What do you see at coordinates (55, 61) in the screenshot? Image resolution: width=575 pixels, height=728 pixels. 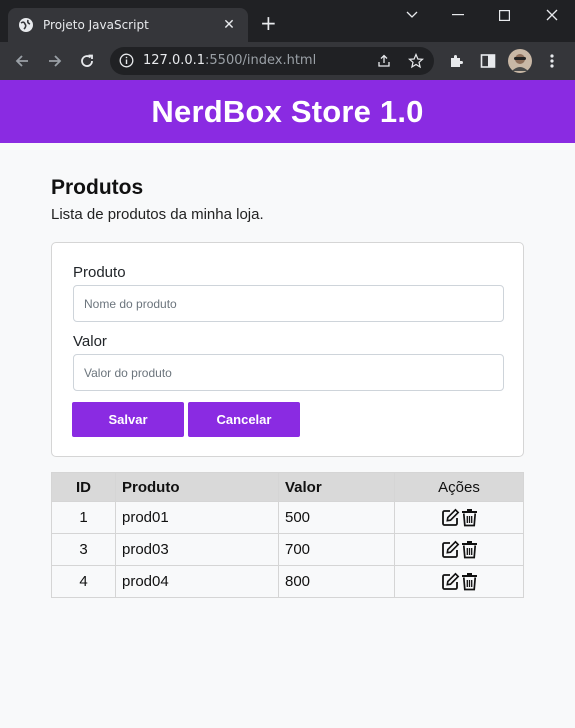 I see `forward-icon` at bounding box center [55, 61].